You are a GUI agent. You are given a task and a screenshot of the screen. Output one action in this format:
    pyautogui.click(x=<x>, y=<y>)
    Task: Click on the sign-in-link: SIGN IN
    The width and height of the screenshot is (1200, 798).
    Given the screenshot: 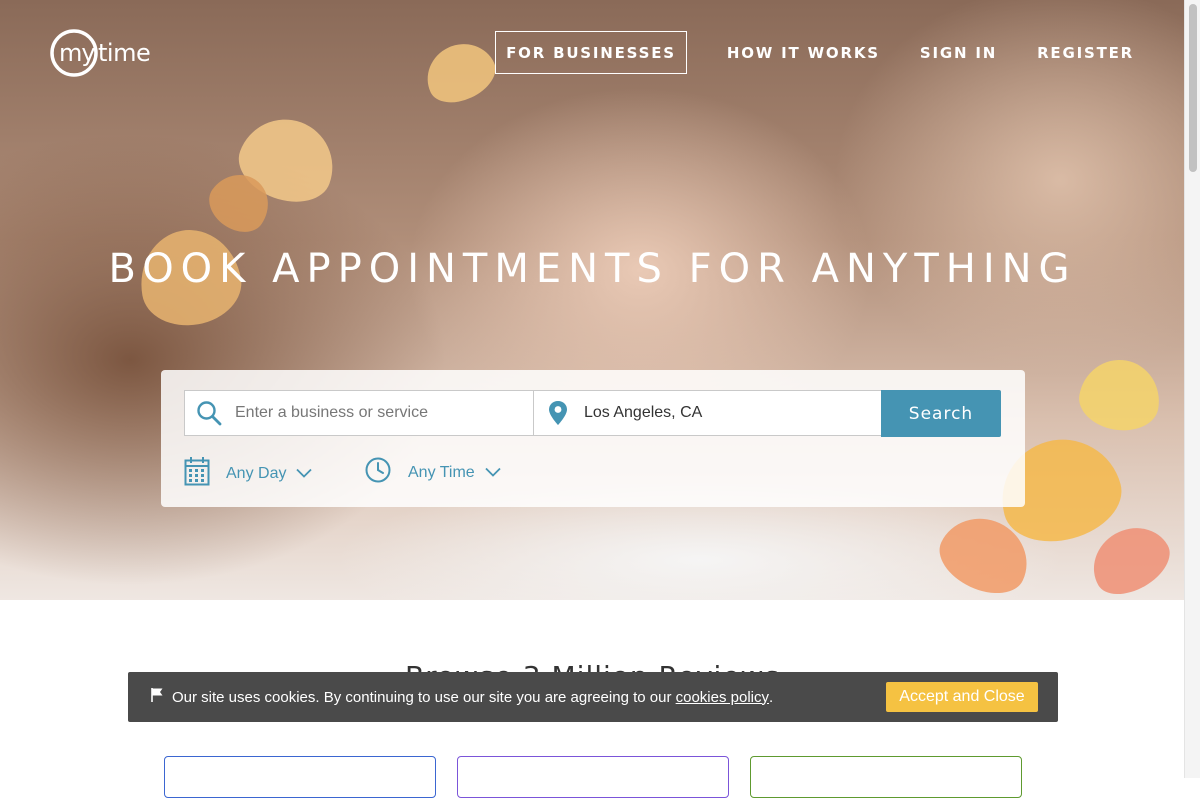 What is the action you would take?
    pyautogui.click(x=958, y=53)
    